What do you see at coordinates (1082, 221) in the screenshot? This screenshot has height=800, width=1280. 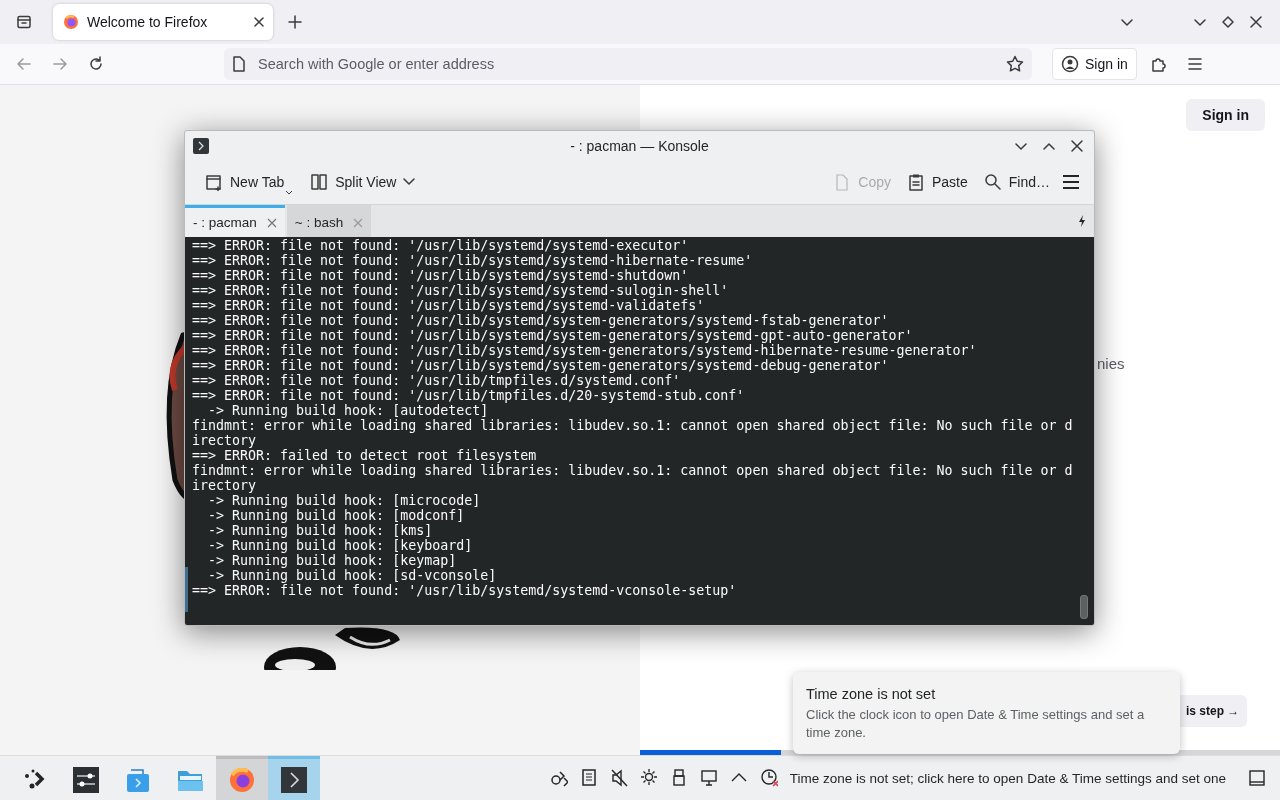 I see `lightning-icon` at bounding box center [1082, 221].